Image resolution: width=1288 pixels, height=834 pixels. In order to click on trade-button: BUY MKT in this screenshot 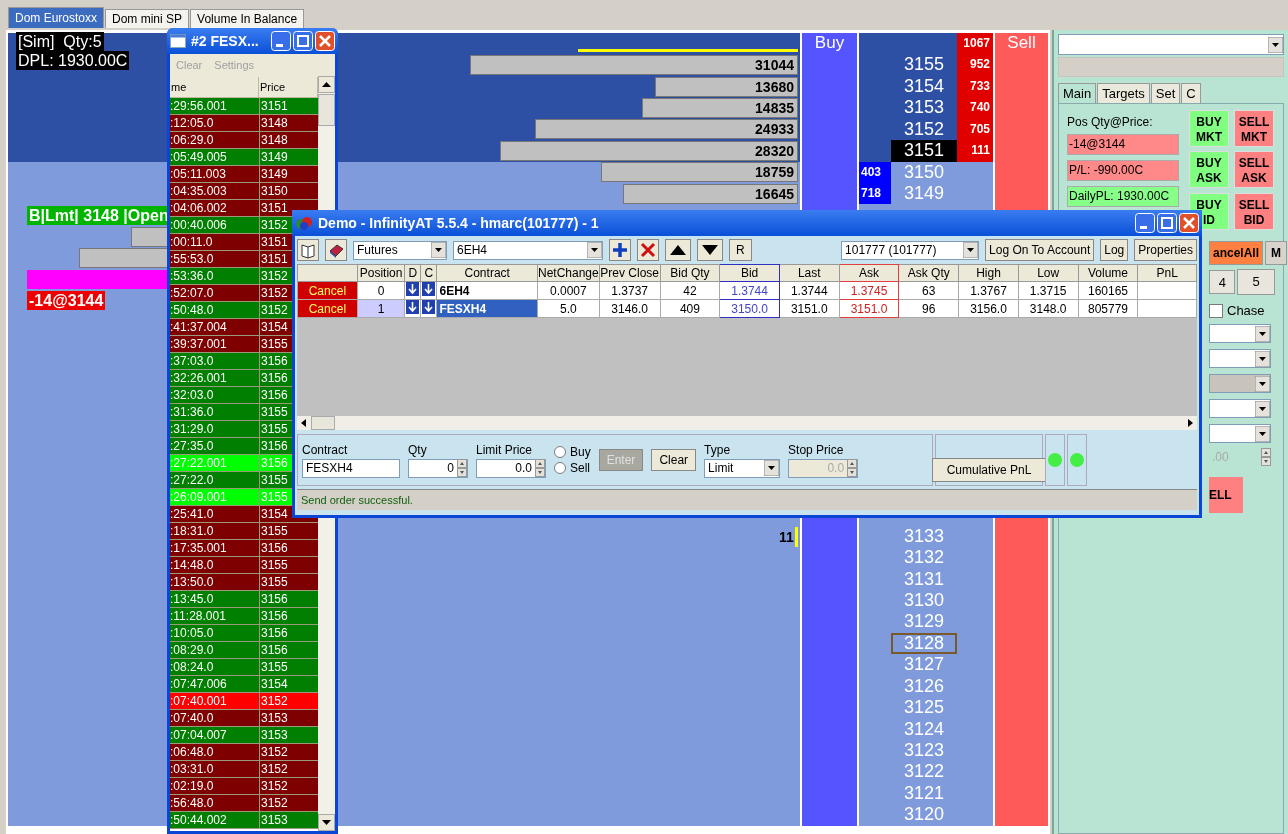, I will do `click(1209, 128)`.